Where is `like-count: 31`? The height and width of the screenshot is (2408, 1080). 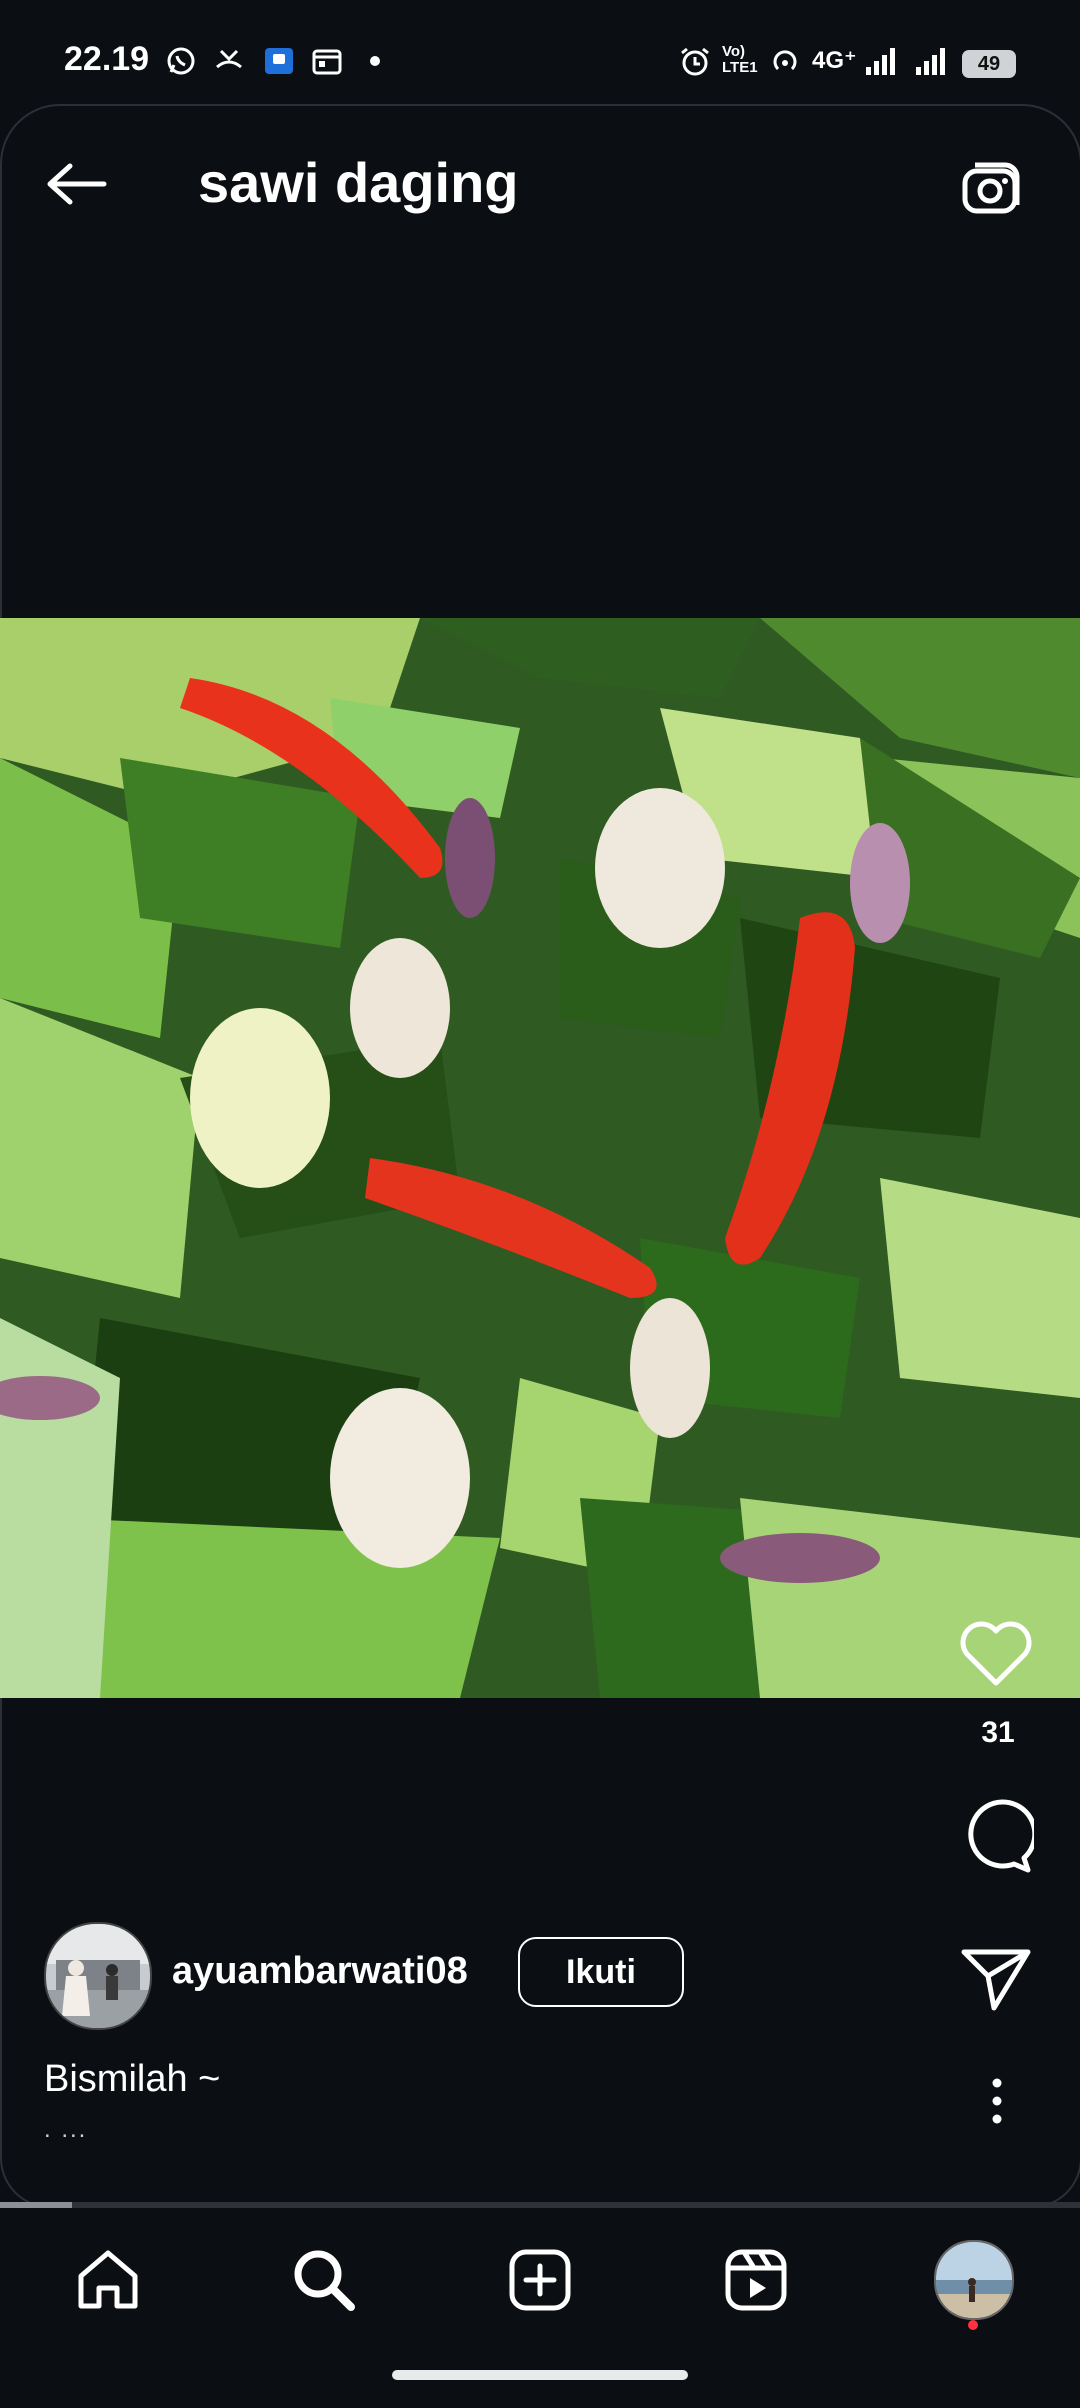 like-count: 31 is located at coordinates (998, 1732).